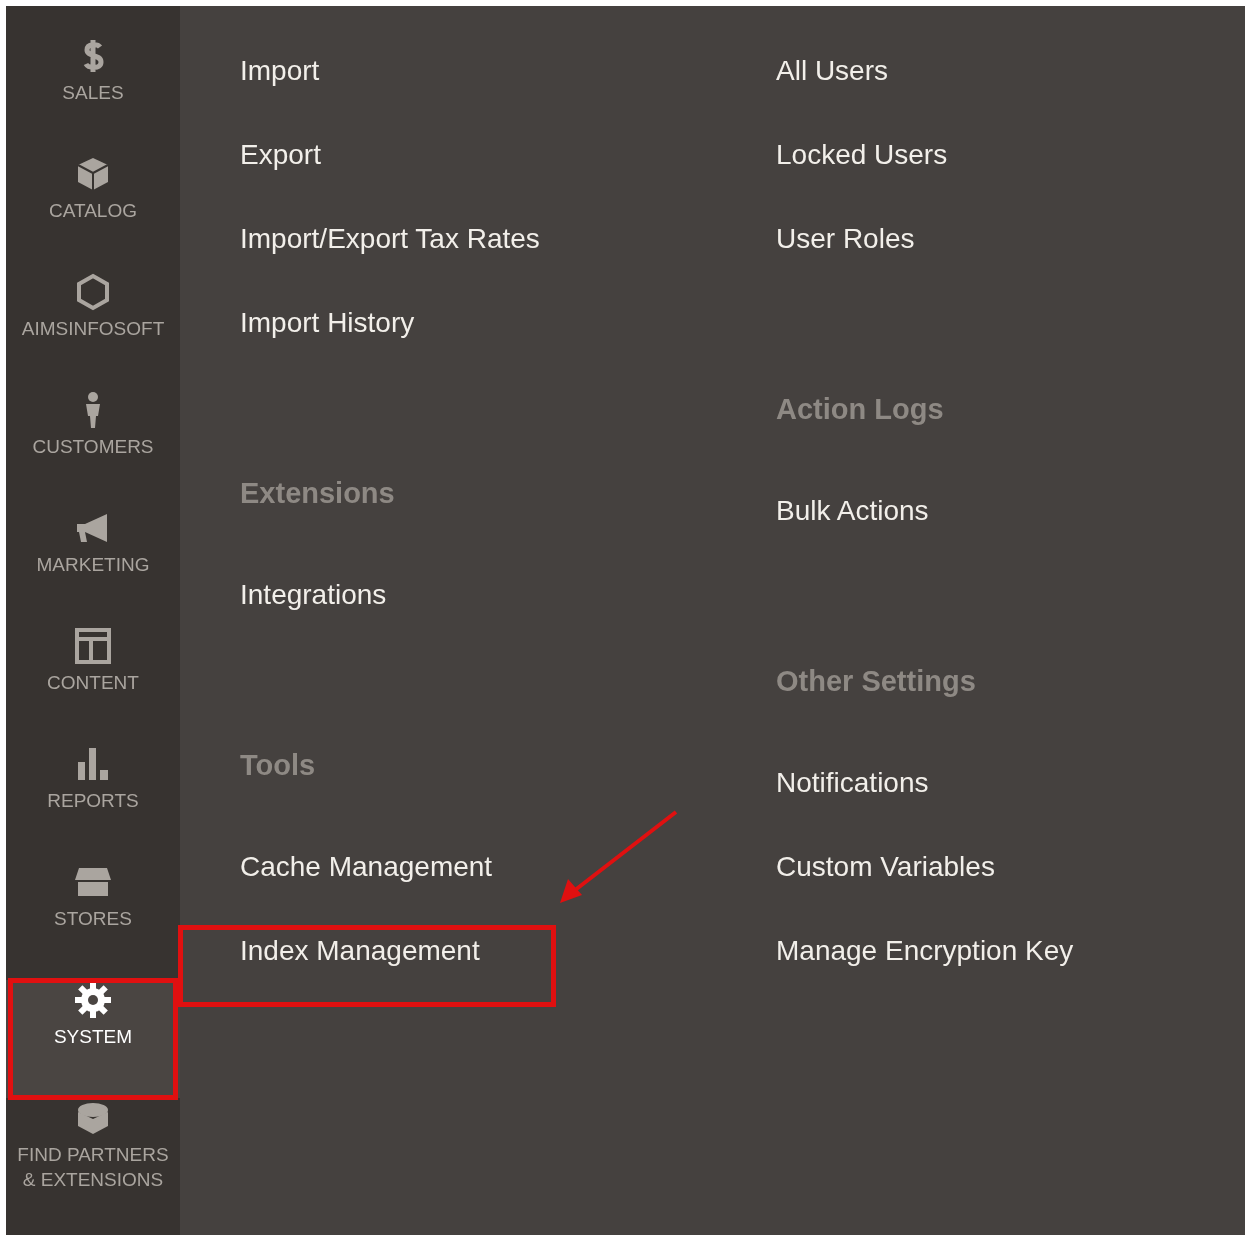 The height and width of the screenshot is (1241, 1247). I want to click on arrow-icon, so click(618, 857).